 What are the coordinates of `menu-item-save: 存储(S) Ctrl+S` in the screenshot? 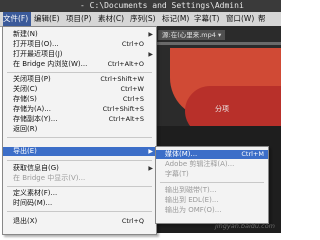 It's located at (79, 99).